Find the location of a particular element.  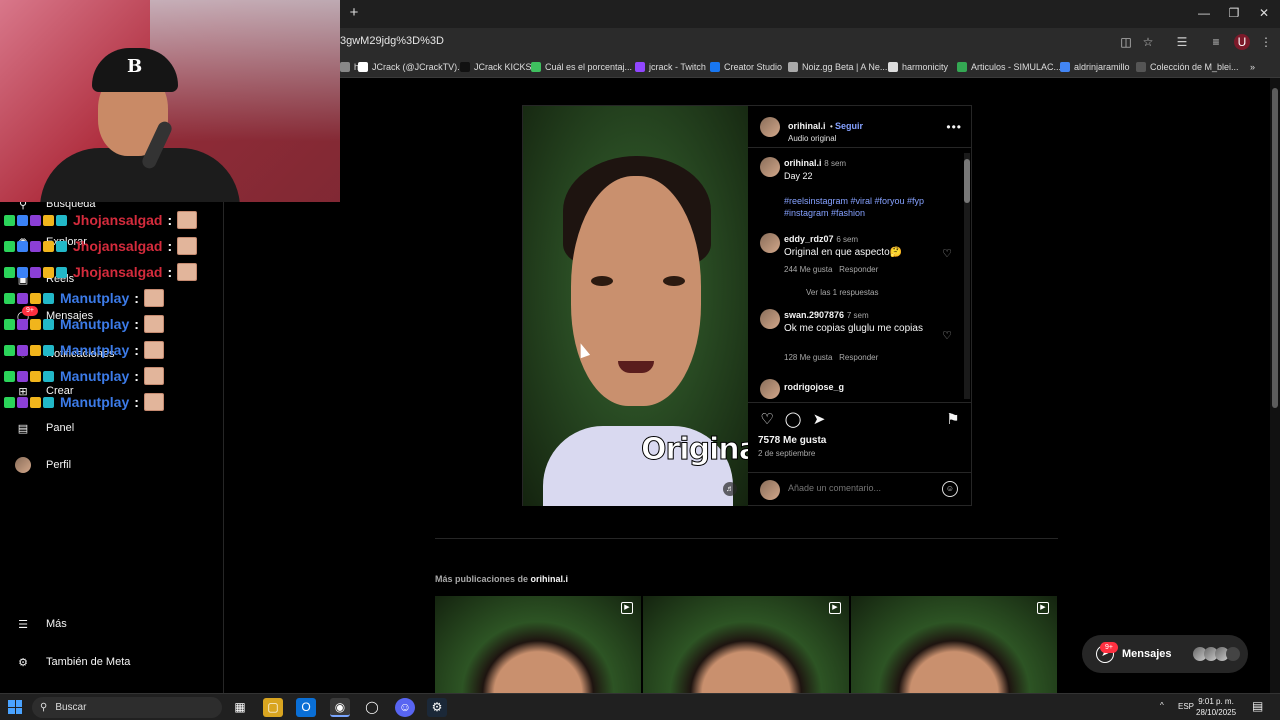

tray-chevron-icon: ^ is located at coordinates (1162, 705).